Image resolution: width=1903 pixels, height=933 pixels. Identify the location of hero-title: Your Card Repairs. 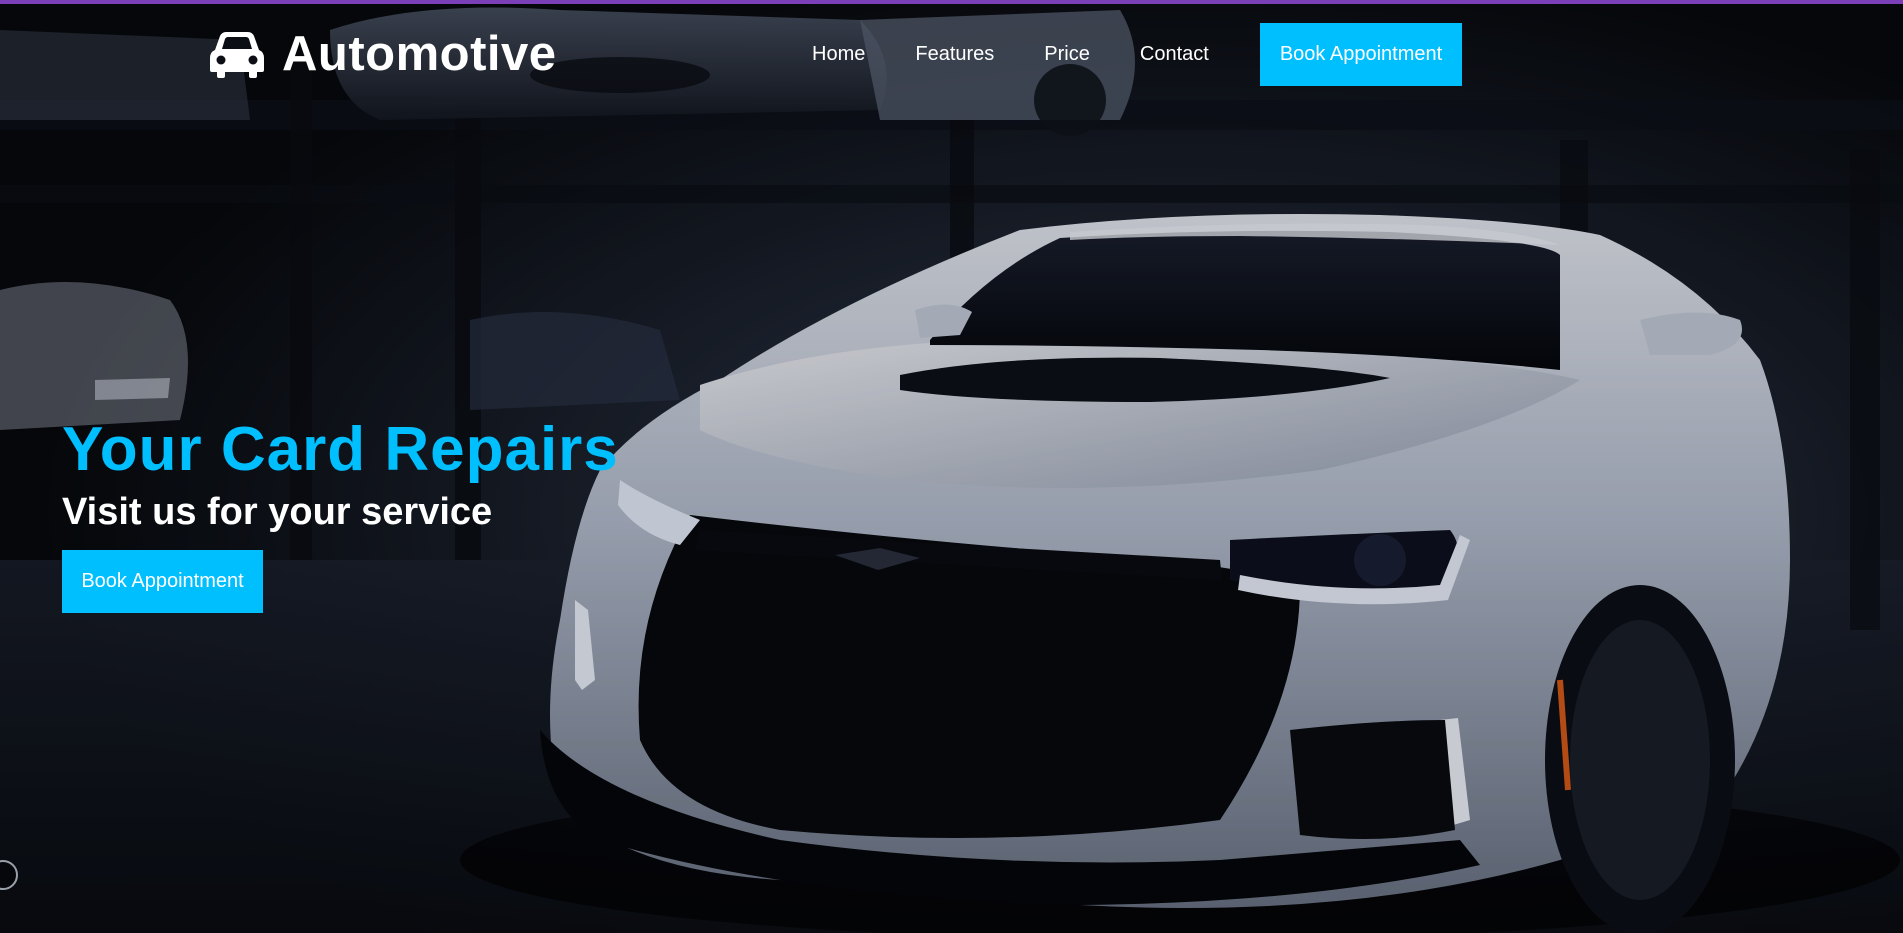
(340, 449).